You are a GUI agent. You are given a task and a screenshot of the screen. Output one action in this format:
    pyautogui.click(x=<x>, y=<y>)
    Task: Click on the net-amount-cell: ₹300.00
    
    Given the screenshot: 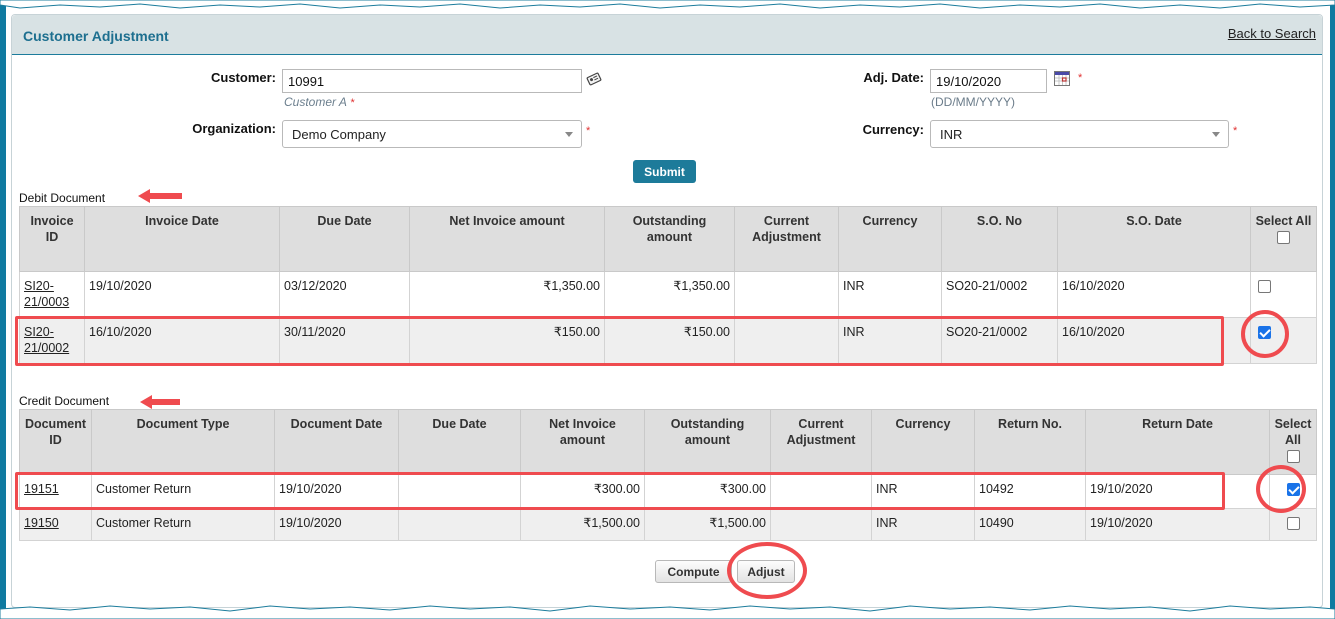 What is the action you would take?
    pyautogui.click(x=582, y=491)
    